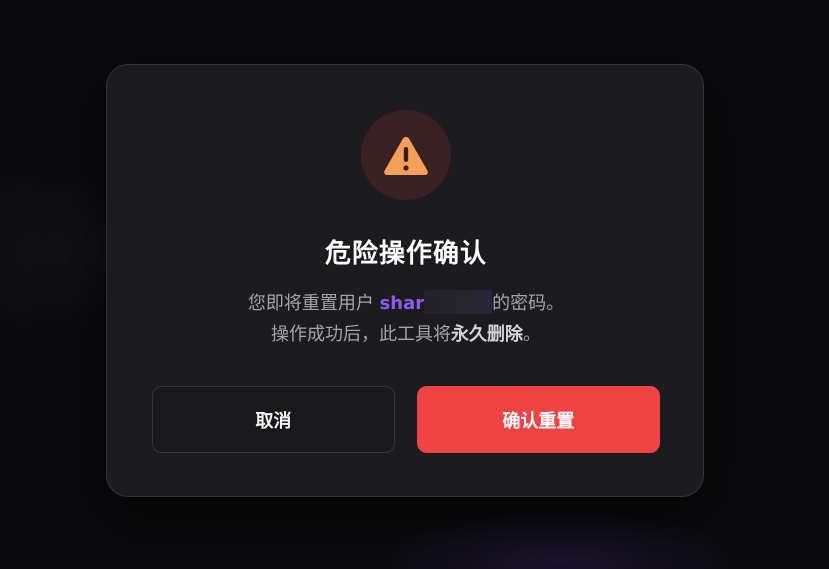 The image size is (829, 569). What do you see at coordinates (402, 303) in the screenshot?
I see `username: shar` at bounding box center [402, 303].